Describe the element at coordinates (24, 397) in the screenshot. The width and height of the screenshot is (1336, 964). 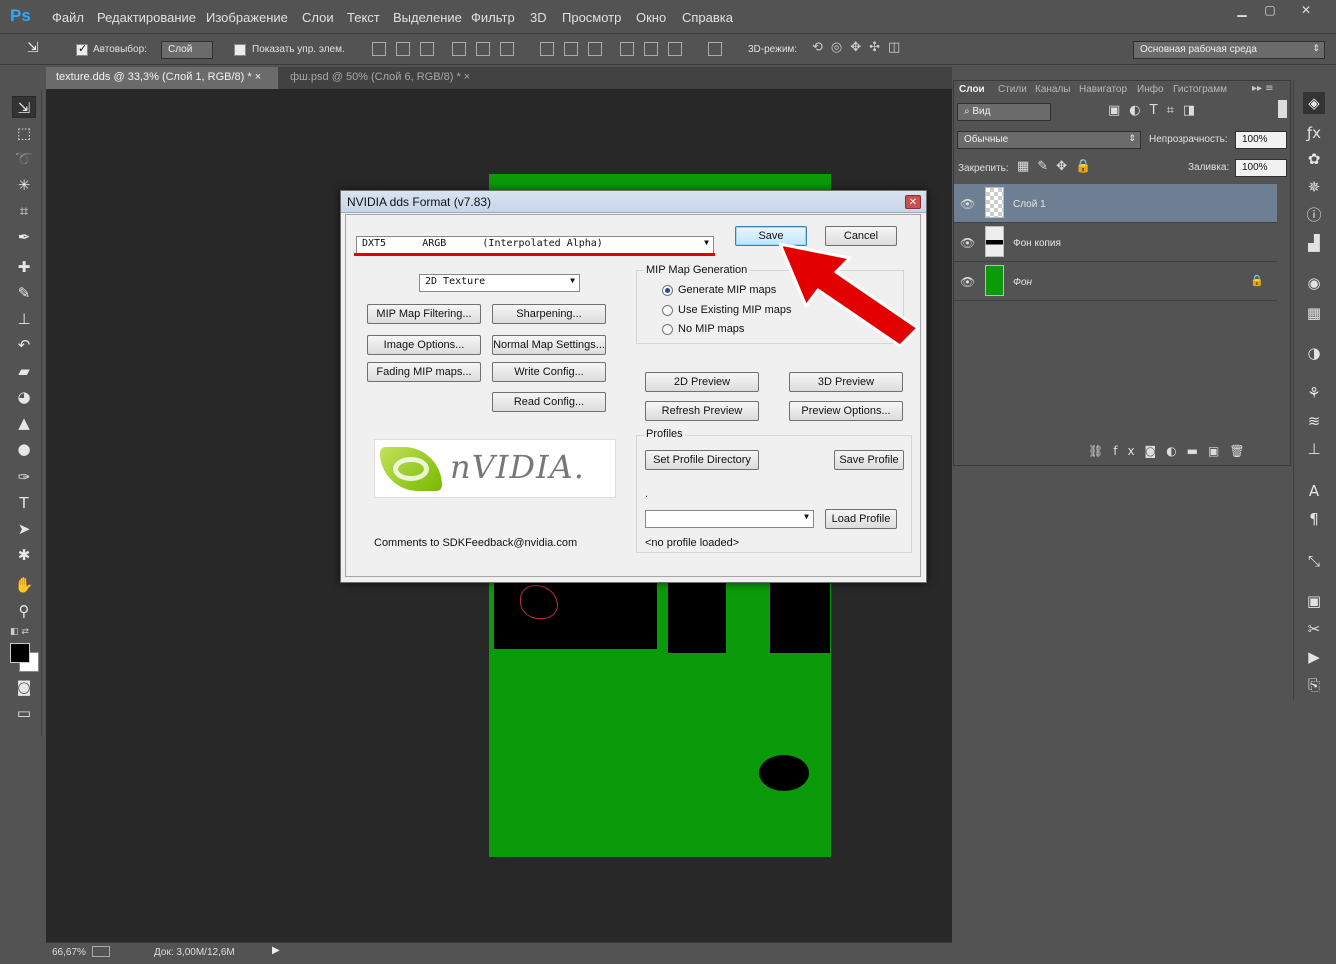
I see `paint-bucket-tool-icon: ◕` at that location.